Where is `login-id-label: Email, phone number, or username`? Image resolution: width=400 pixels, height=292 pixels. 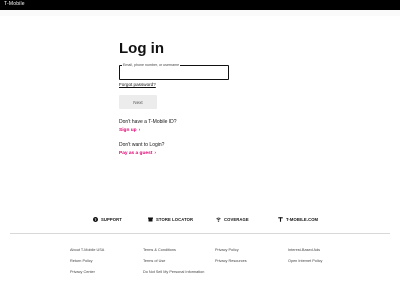
login-id-label: Email, phone number, or username is located at coordinates (151, 65).